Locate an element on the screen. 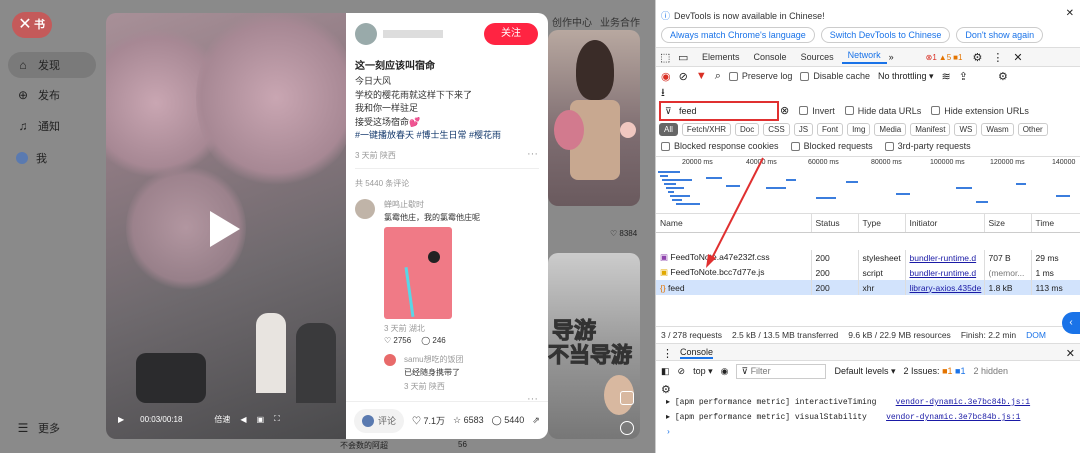 Image resolution: width=1080 pixels, height=453 pixels. sidebar-item-more: ☰ 更多 is located at coordinates (52, 428).